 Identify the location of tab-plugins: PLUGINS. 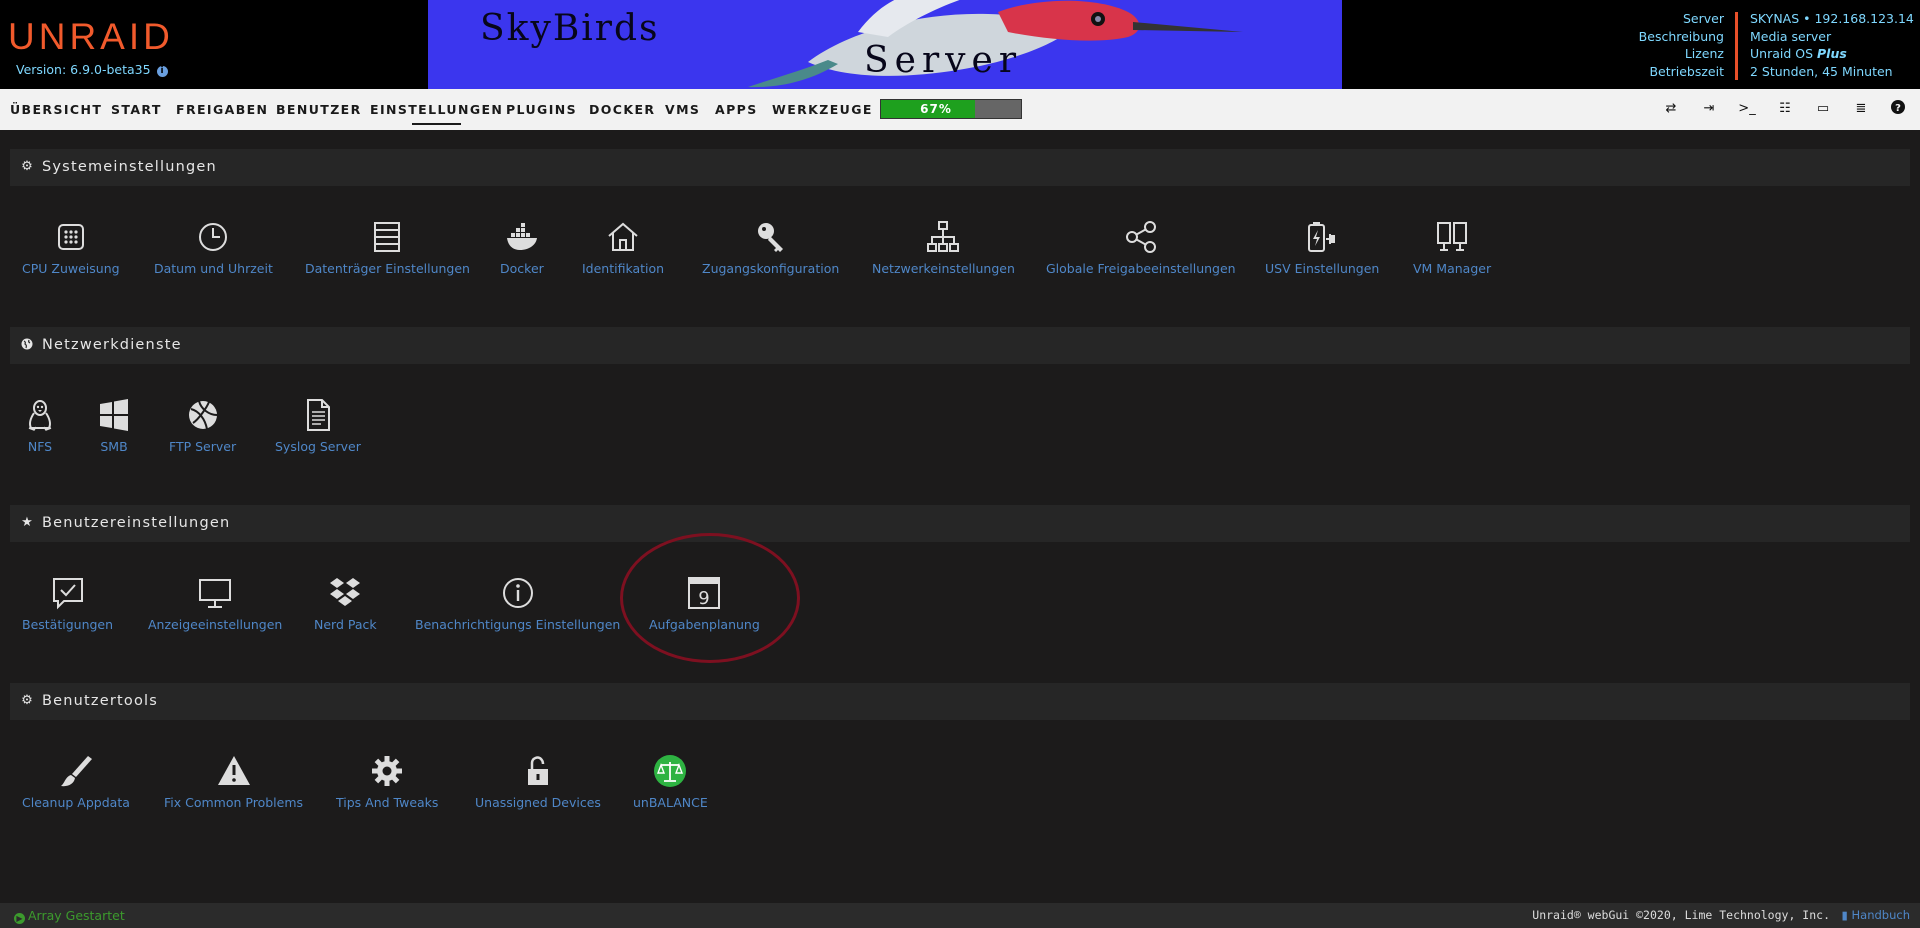
(541, 109).